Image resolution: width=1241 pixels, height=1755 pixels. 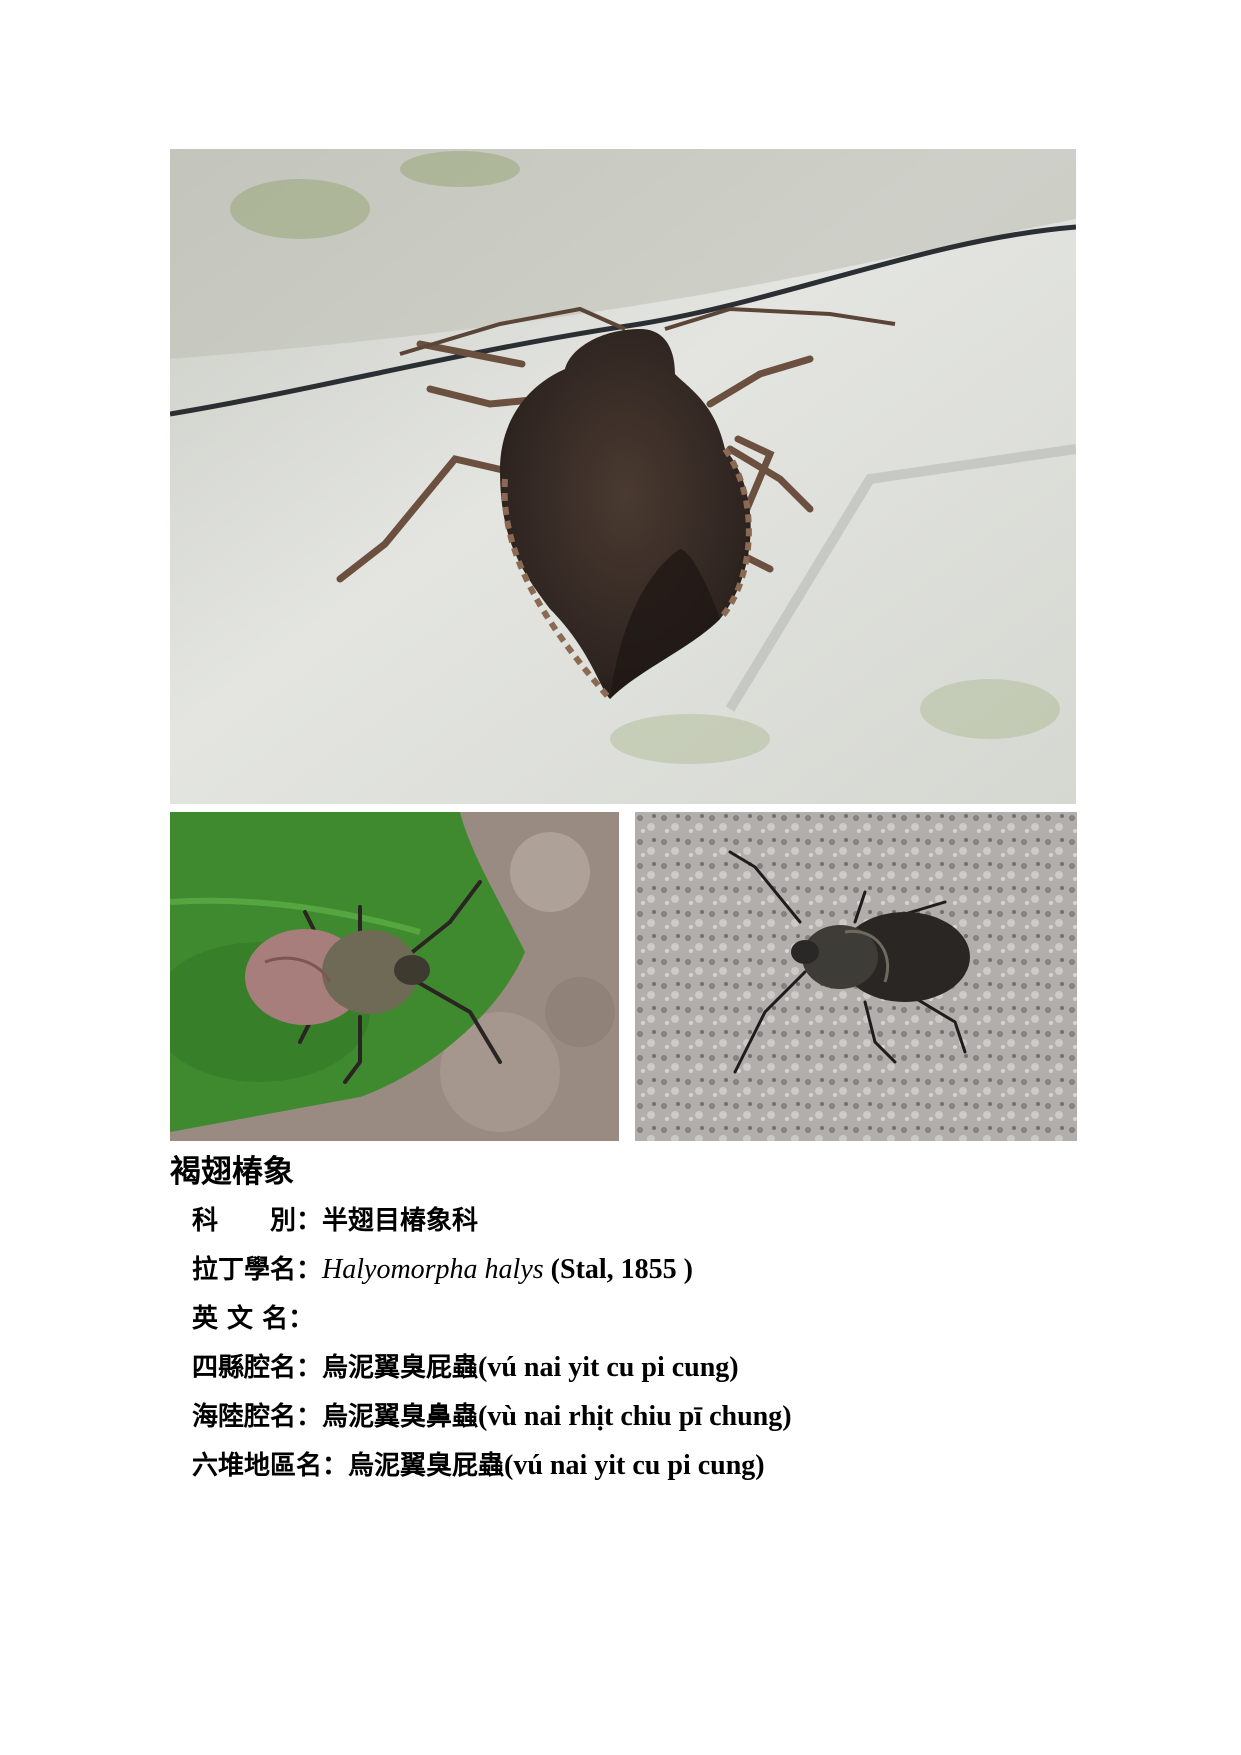 What do you see at coordinates (400, 1368) in the screenshot?
I see `sixian-cjk-name: 烏泥翼臭屁蟲` at bounding box center [400, 1368].